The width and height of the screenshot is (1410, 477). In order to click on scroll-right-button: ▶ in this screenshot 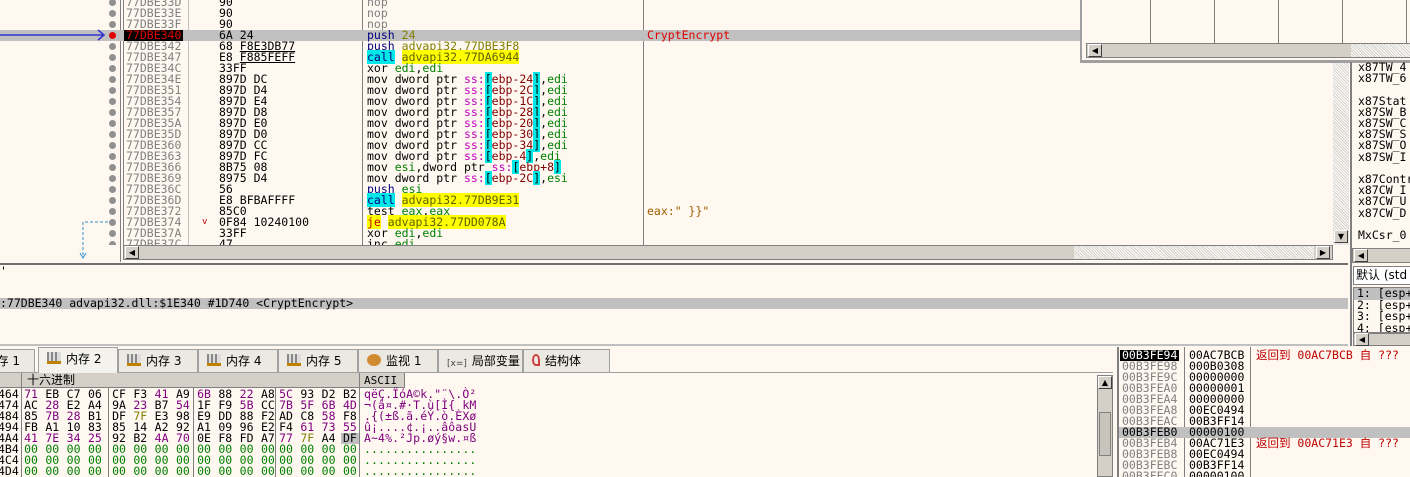, I will do `click(1323, 252)`.